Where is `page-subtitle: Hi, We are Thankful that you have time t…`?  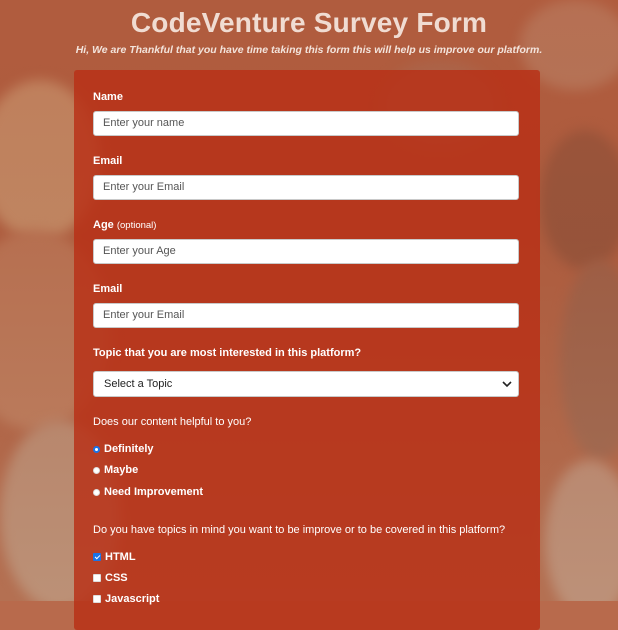 page-subtitle: Hi, We are Thankful that you have time t… is located at coordinates (309, 50).